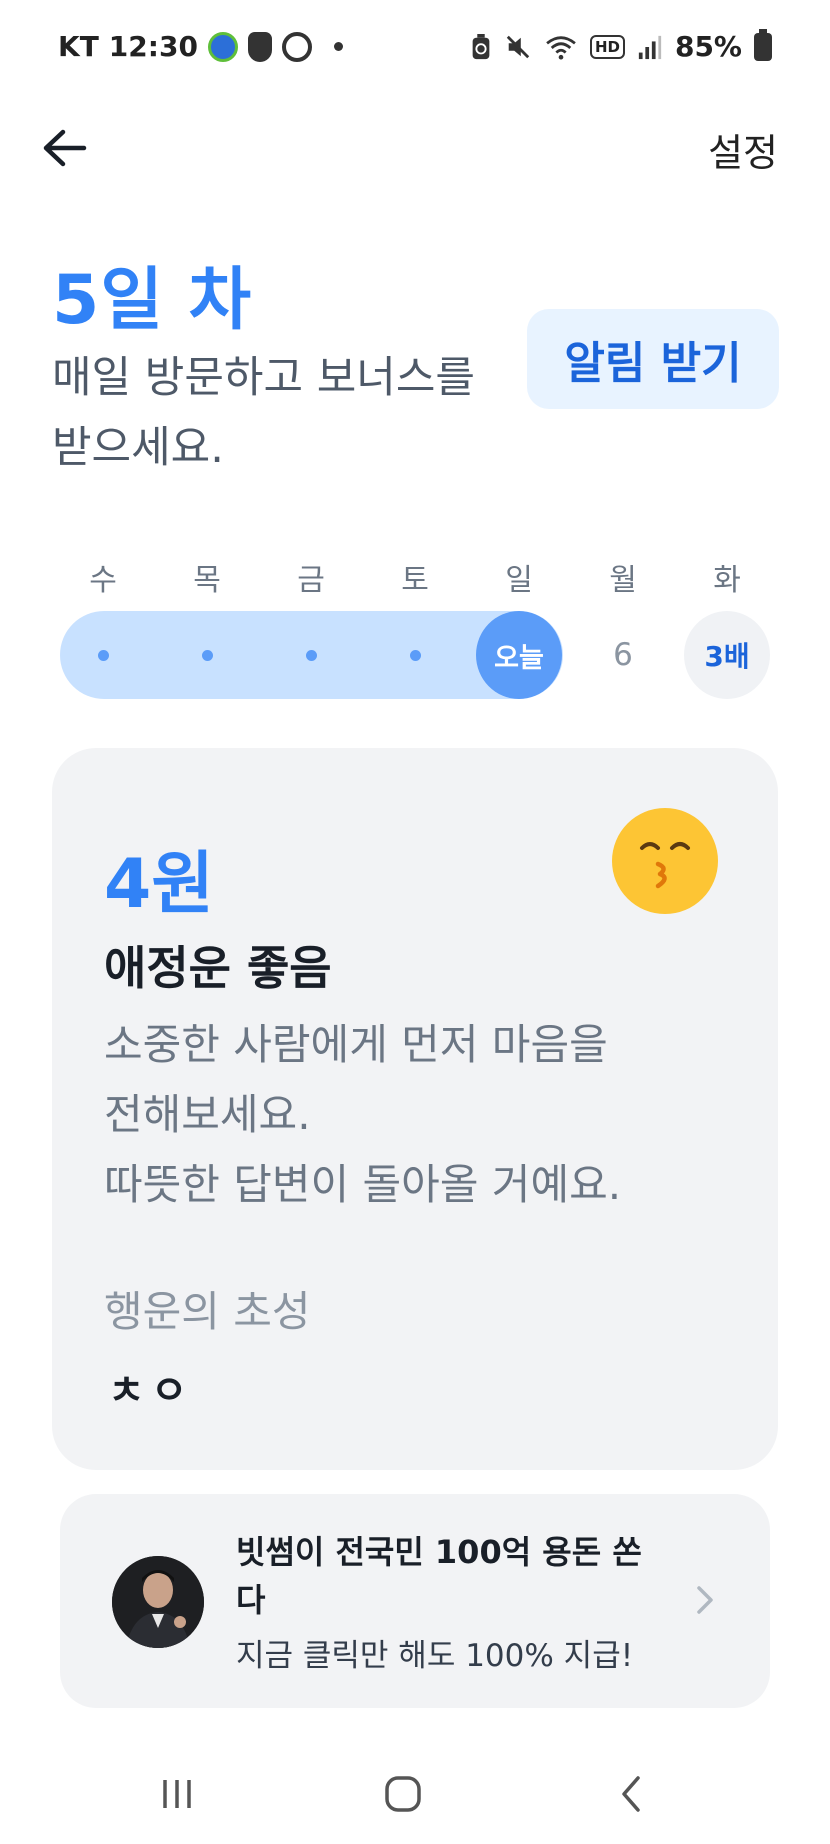 This screenshot has height=1844, width=830. Describe the element at coordinates (152, 300) in the screenshot. I see `day-count-title: 5일 차` at that location.